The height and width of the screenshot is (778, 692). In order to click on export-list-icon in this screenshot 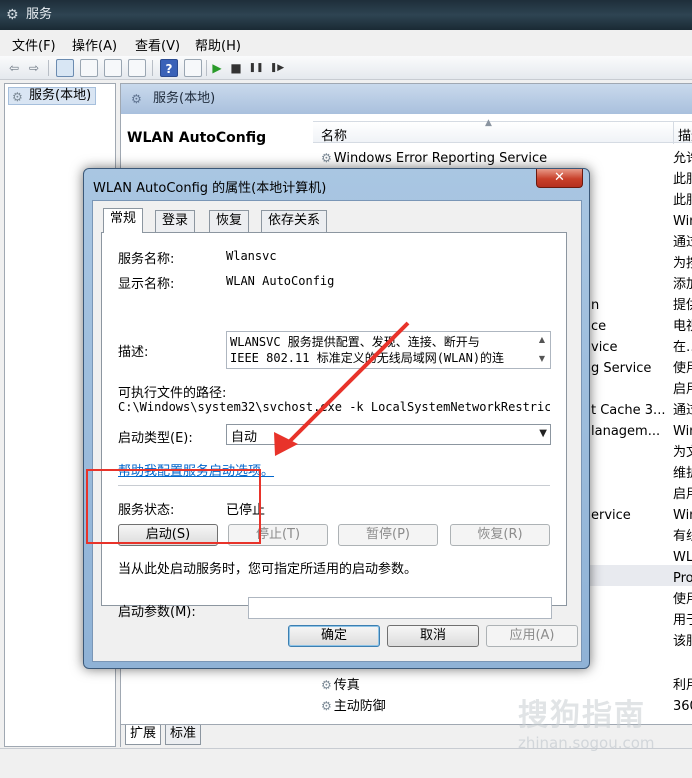, I will do `click(137, 68)`.